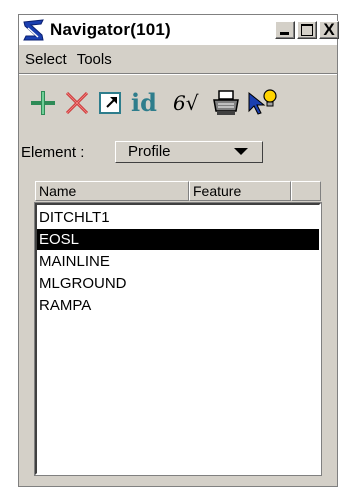 The height and width of the screenshot is (489, 354). I want to click on menu-tools: Tools, so click(94, 59).